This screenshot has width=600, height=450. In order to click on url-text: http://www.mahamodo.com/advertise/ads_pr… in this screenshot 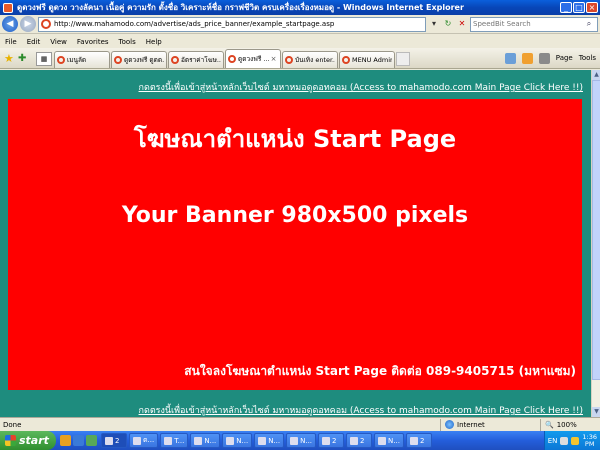, I will do `click(194, 24)`.